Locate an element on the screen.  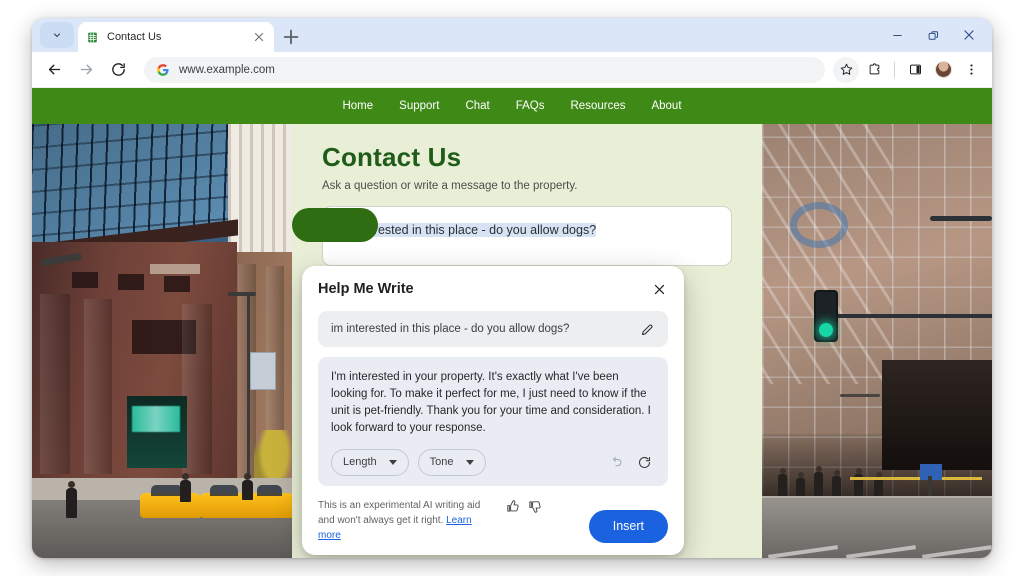
dialog-header: Help Me Write is located at coordinates (493, 289).